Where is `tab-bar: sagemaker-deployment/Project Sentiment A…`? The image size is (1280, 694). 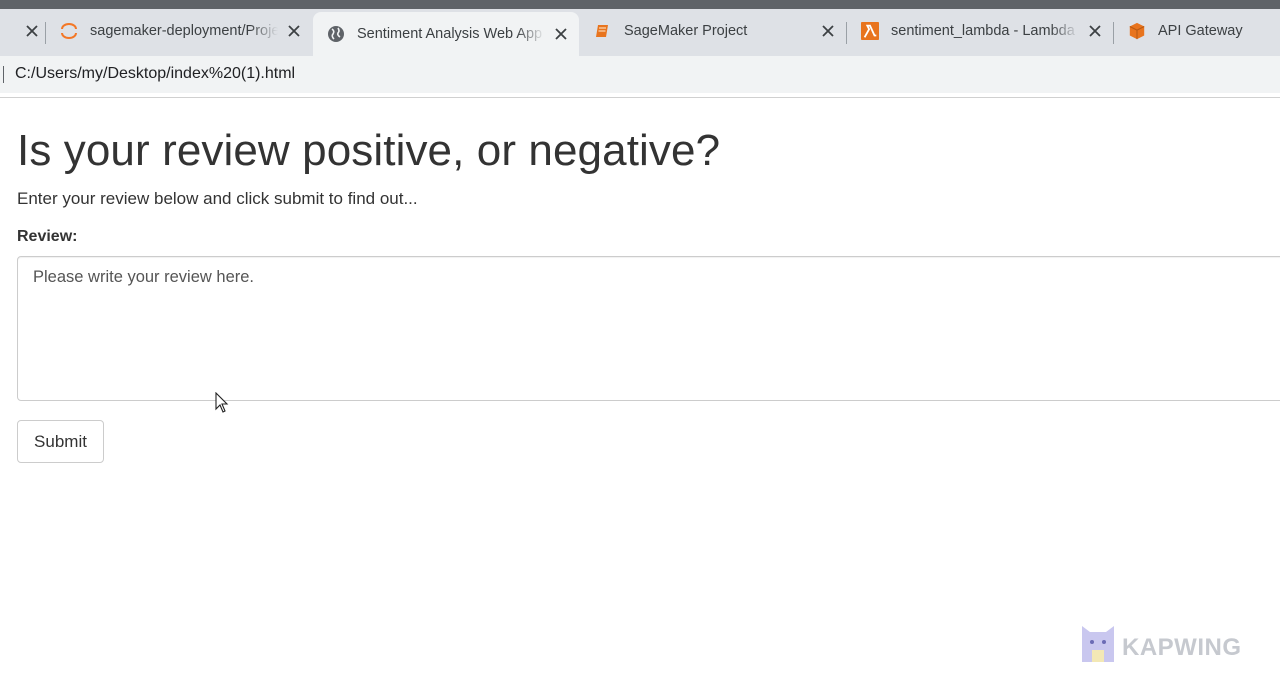
tab-bar: sagemaker-deployment/Project Sentiment A… is located at coordinates (640, 32).